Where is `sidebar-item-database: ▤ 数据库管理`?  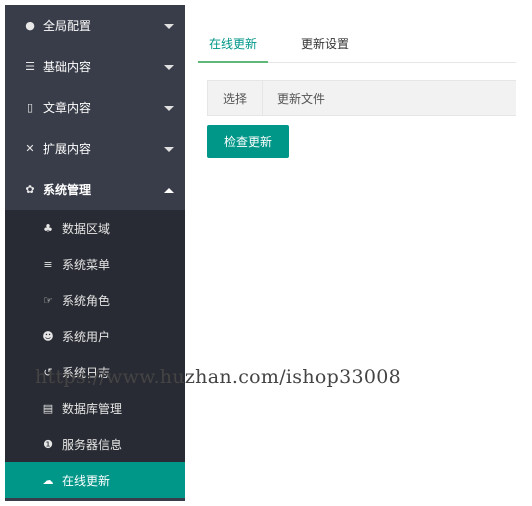 sidebar-item-database: ▤ 数据库管理 is located at coordinates (95, 408).